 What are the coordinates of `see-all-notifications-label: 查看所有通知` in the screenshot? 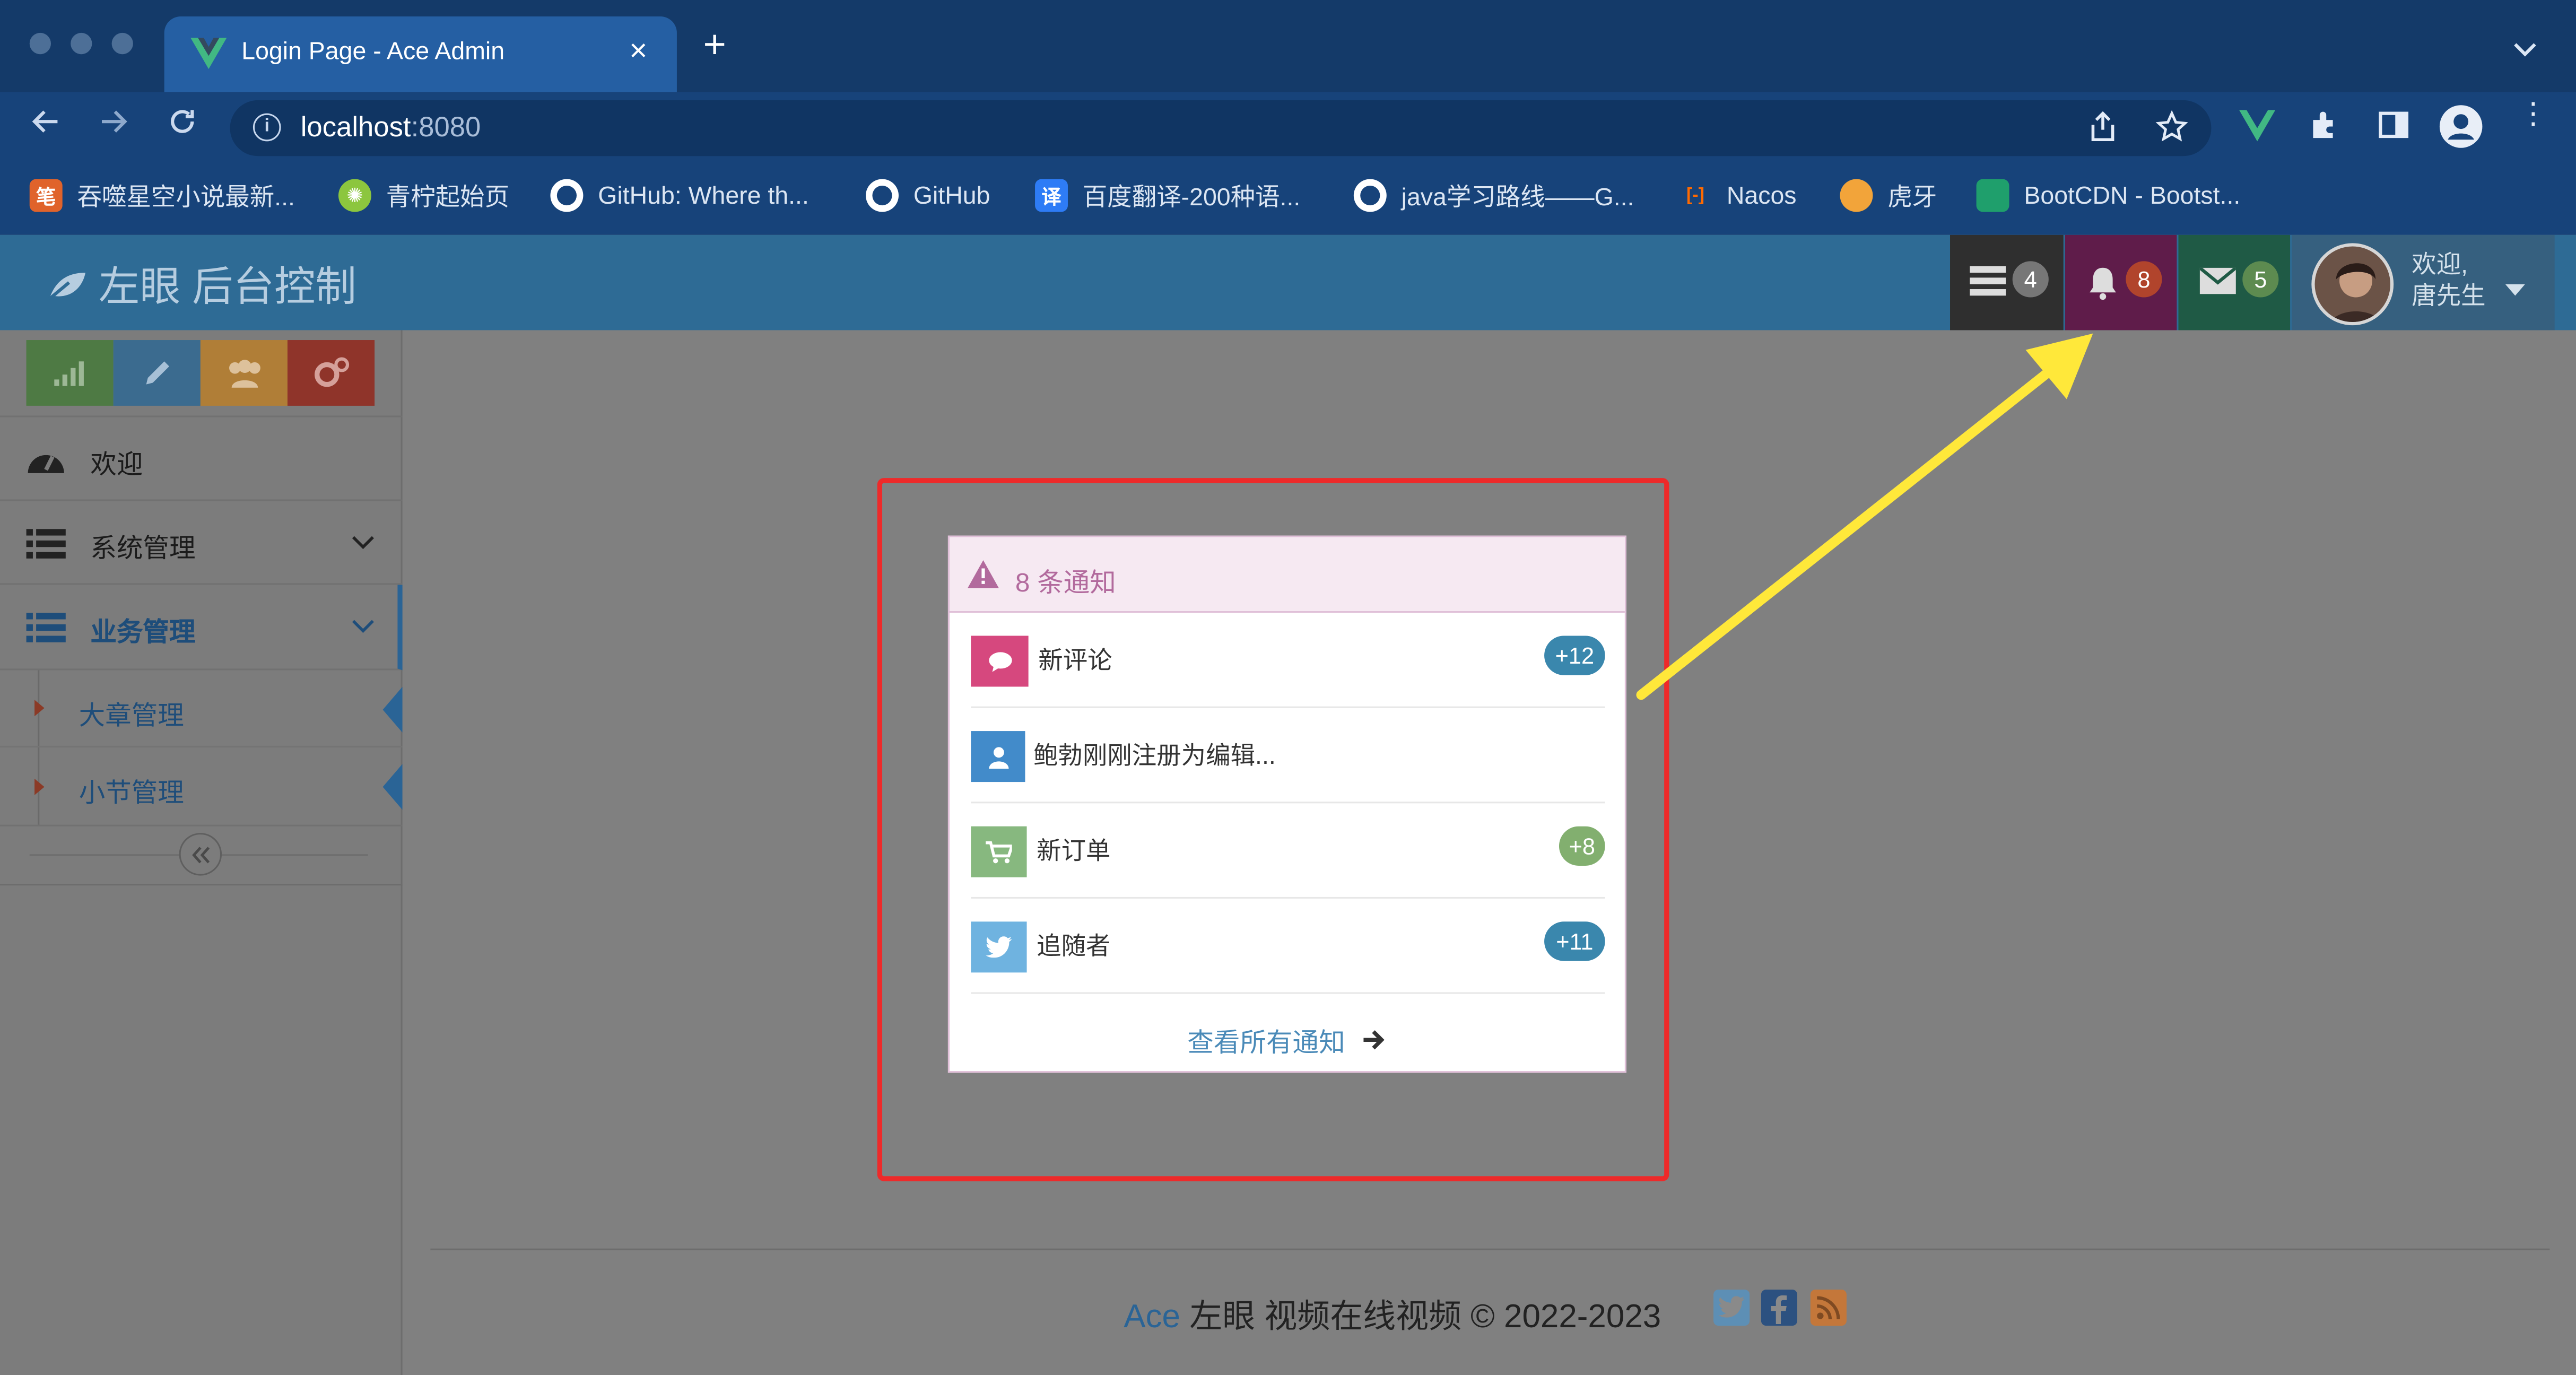 It's located at (1266, 1044).